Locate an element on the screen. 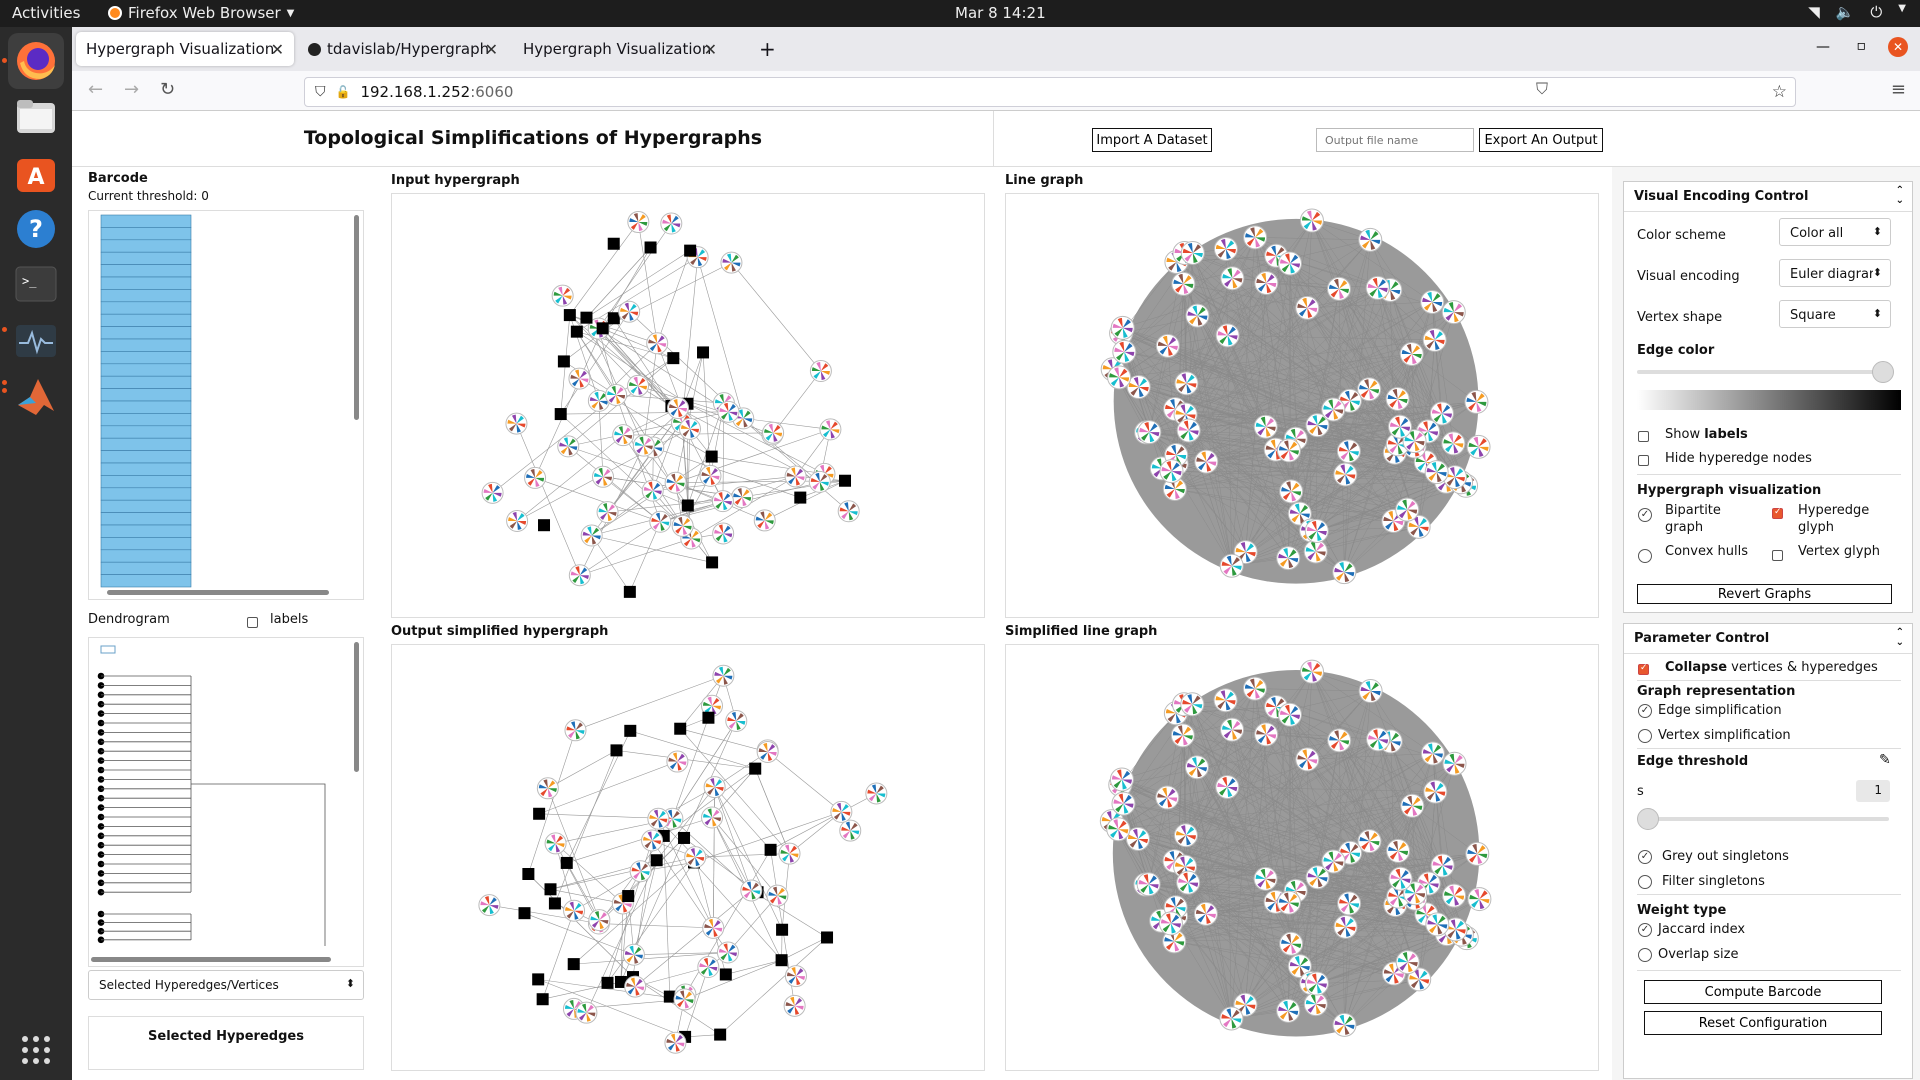  show-labels-checkbox is located at coordinates (1643, 436).